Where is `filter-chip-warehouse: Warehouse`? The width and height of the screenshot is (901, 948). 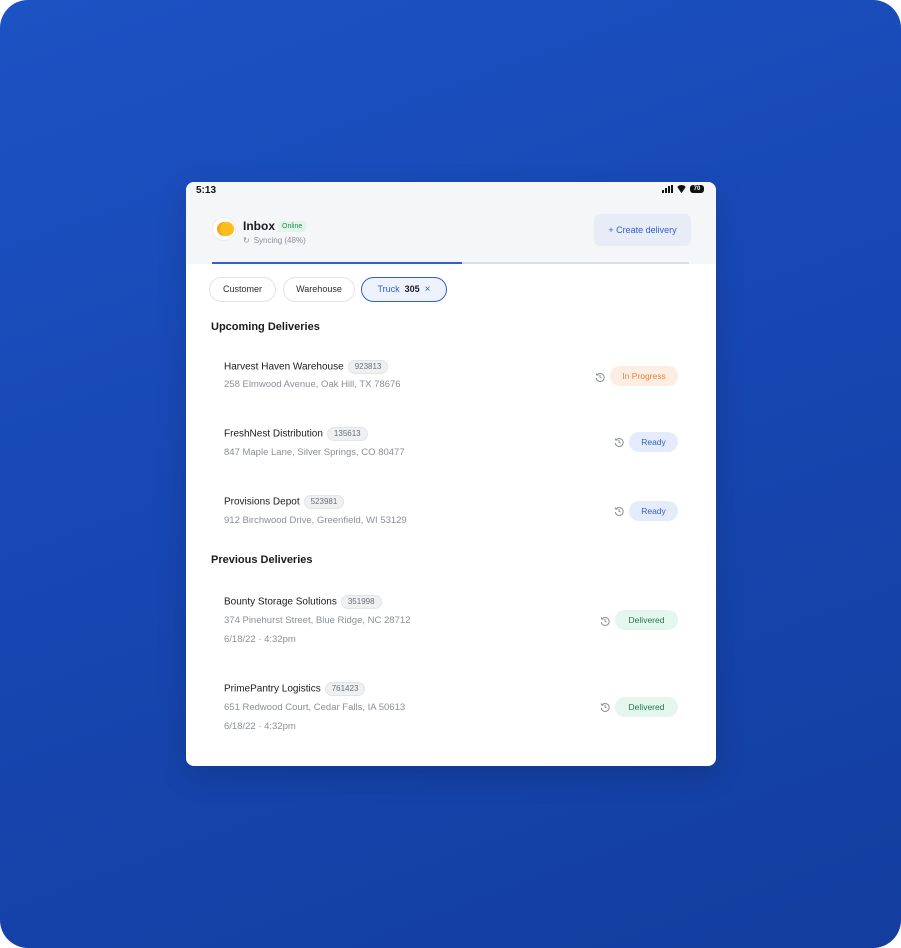
filter-chip-warehouse: Warehouse is located at coordinates (319, 289).